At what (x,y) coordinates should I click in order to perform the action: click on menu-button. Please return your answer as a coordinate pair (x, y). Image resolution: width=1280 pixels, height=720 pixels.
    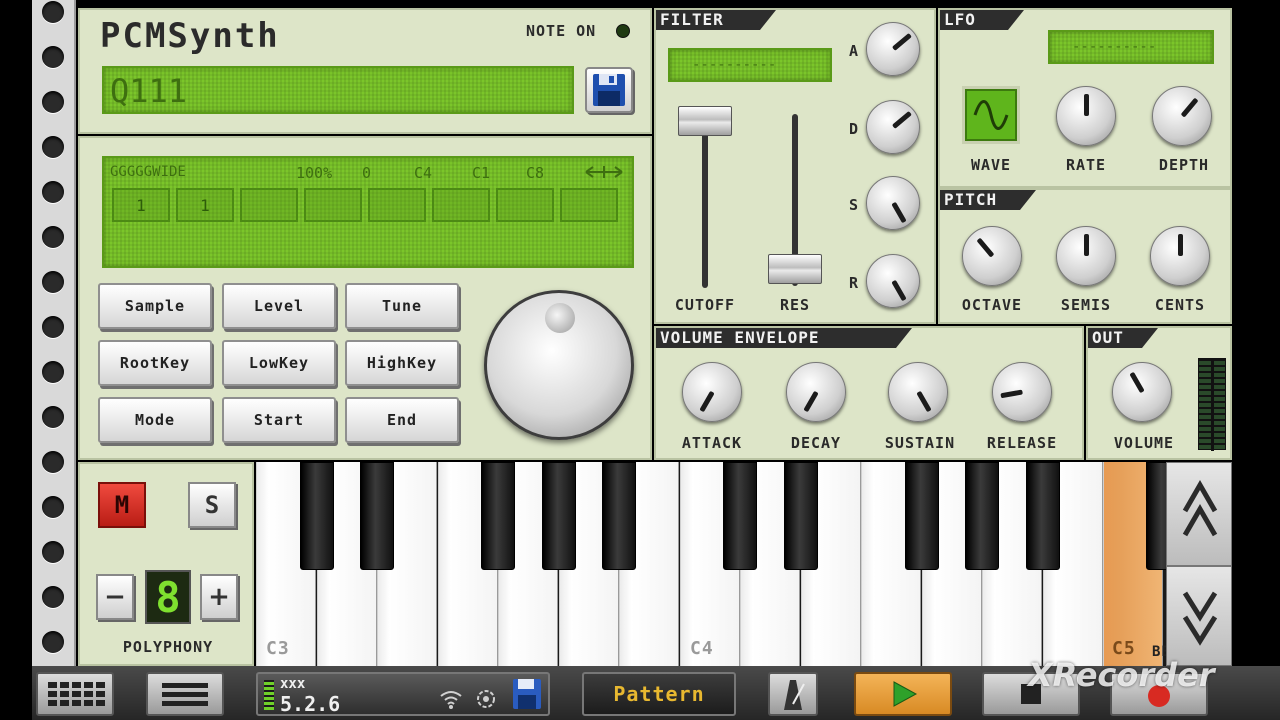
    Looking at the image, I should click on (185, 694).